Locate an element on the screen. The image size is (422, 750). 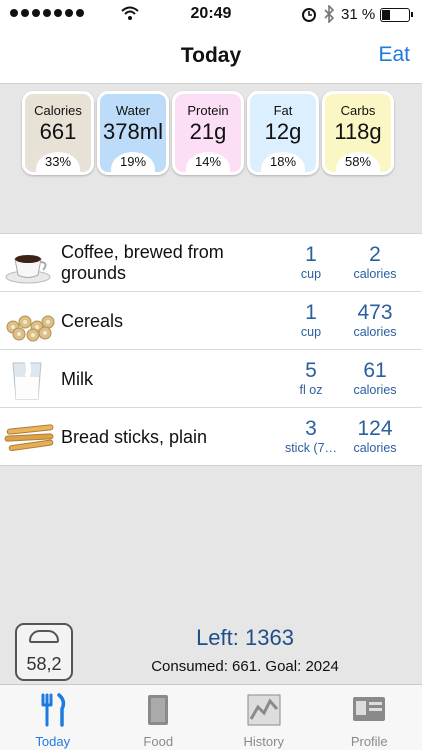
food-row: Cereals 1 cup 473 calories is located at coordinates (211, 321).